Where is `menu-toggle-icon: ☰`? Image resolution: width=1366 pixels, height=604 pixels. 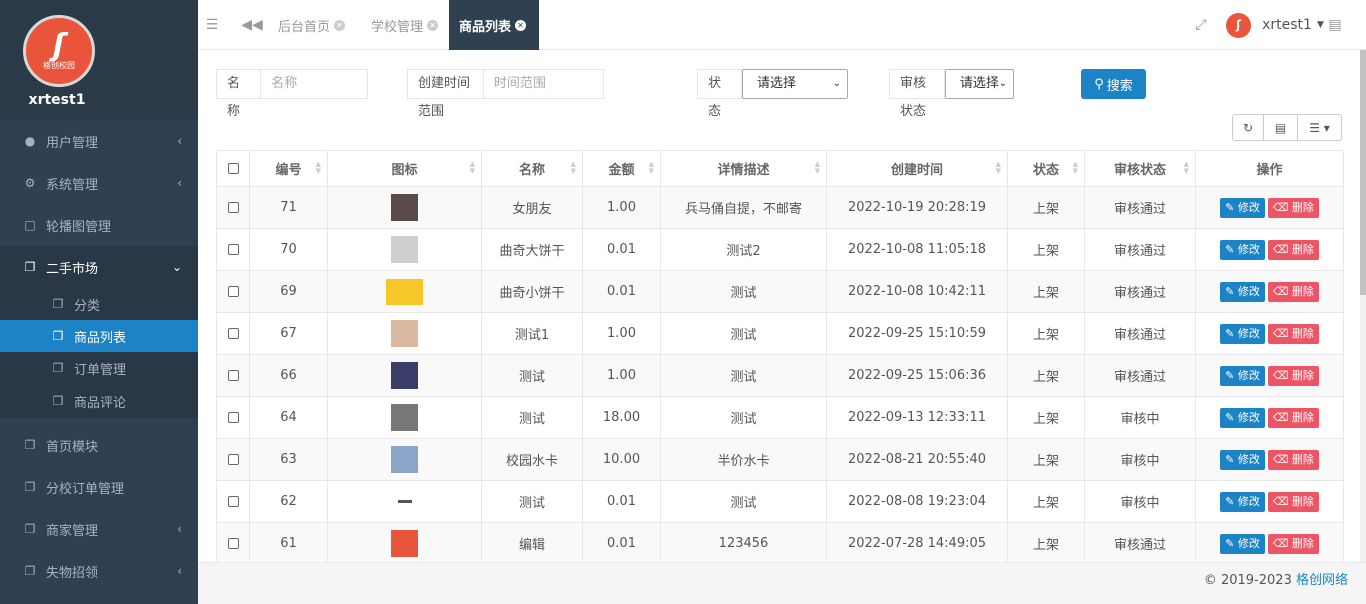 menu-toggle-icon: ☰ is located at coordinates (212, 25).